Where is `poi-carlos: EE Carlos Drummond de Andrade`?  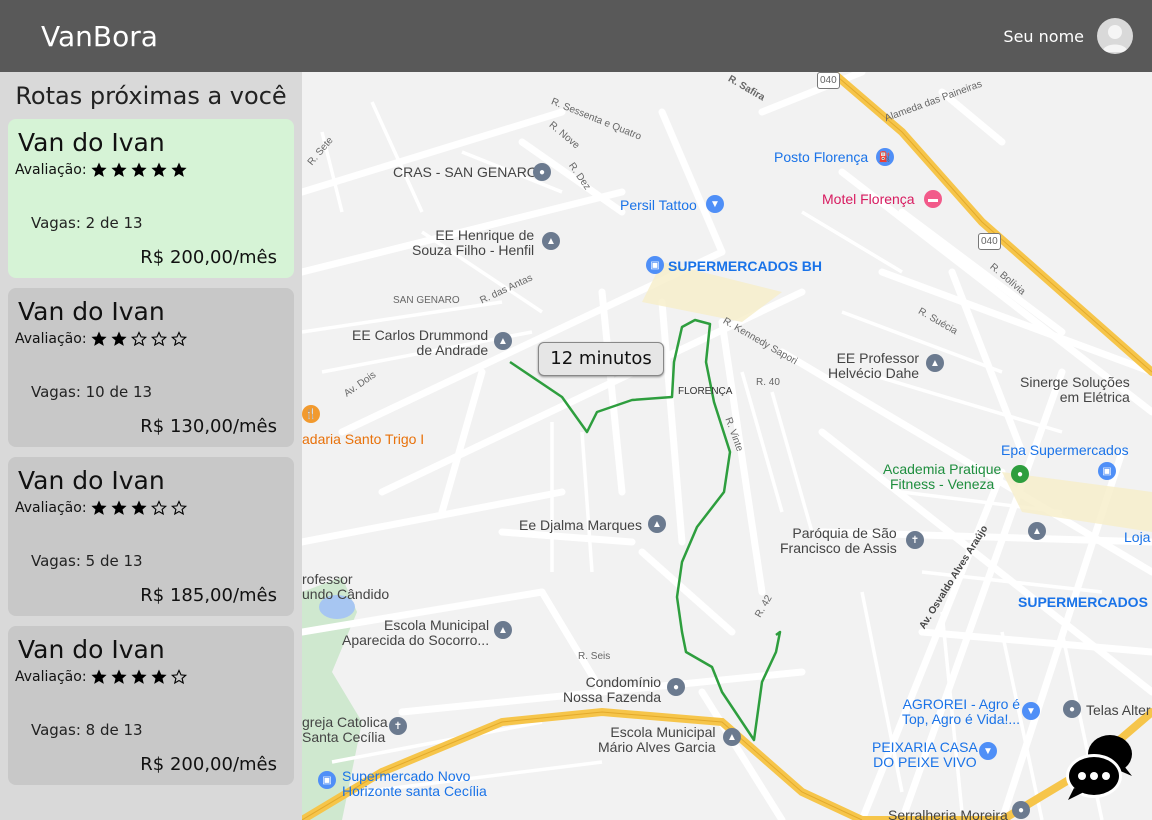
poi-carlos: EE Carlos Drummond de Andrade is located at coordinates (420, 343).